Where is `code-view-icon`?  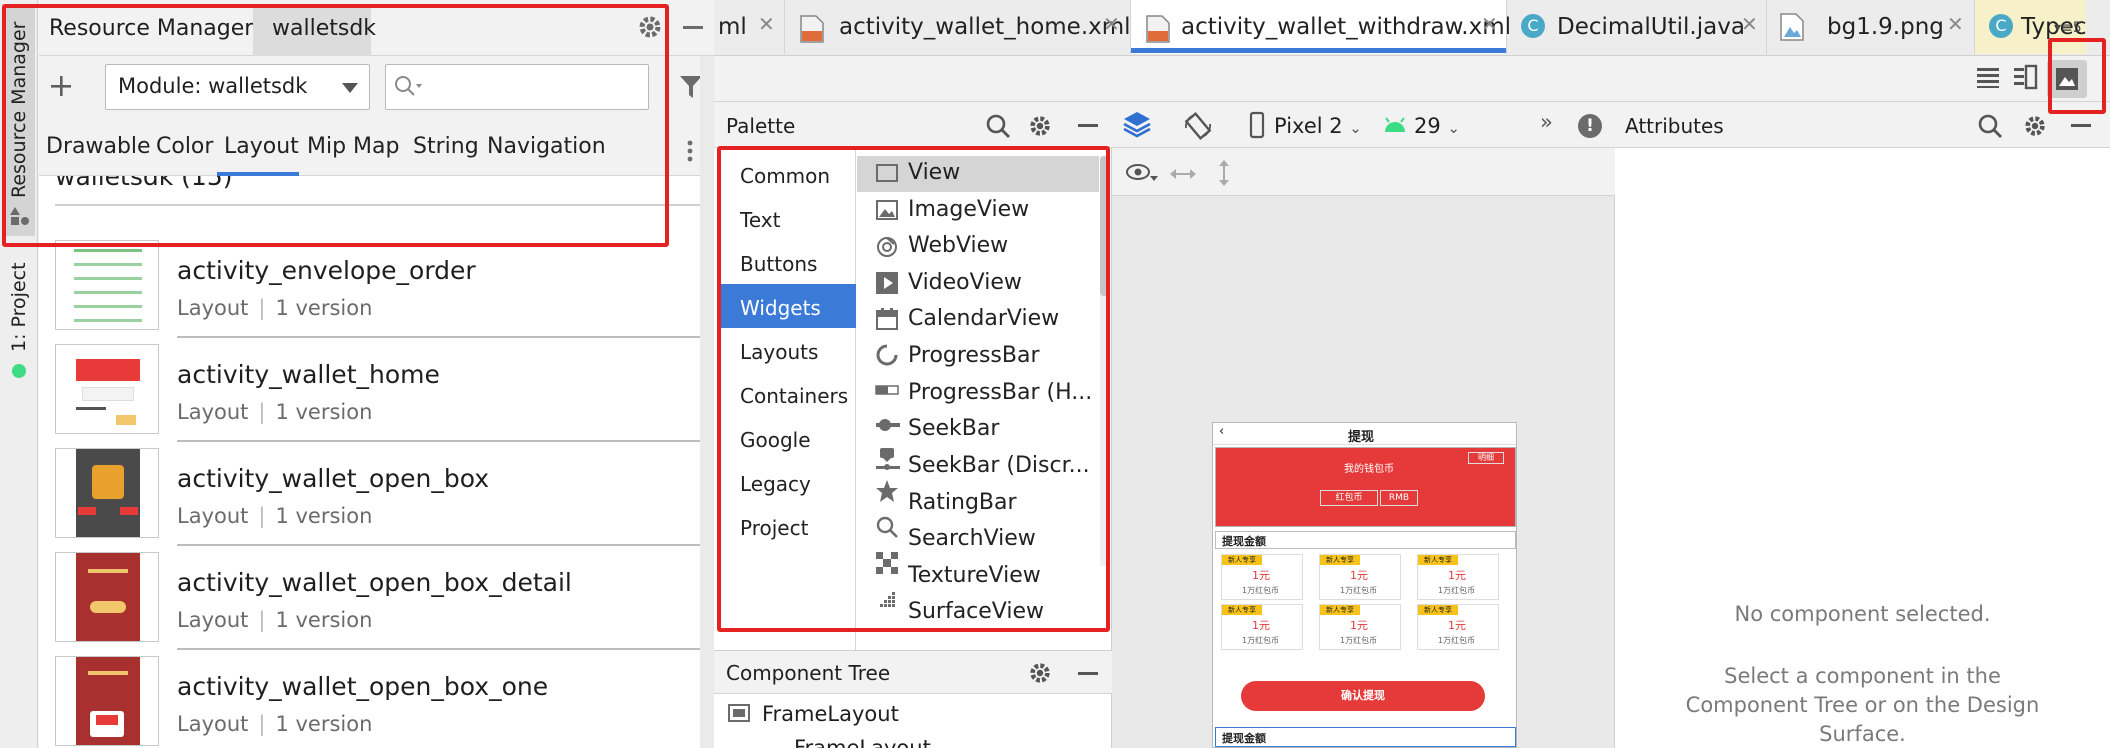
code-view-icon is located at coordinates (1988, 78).